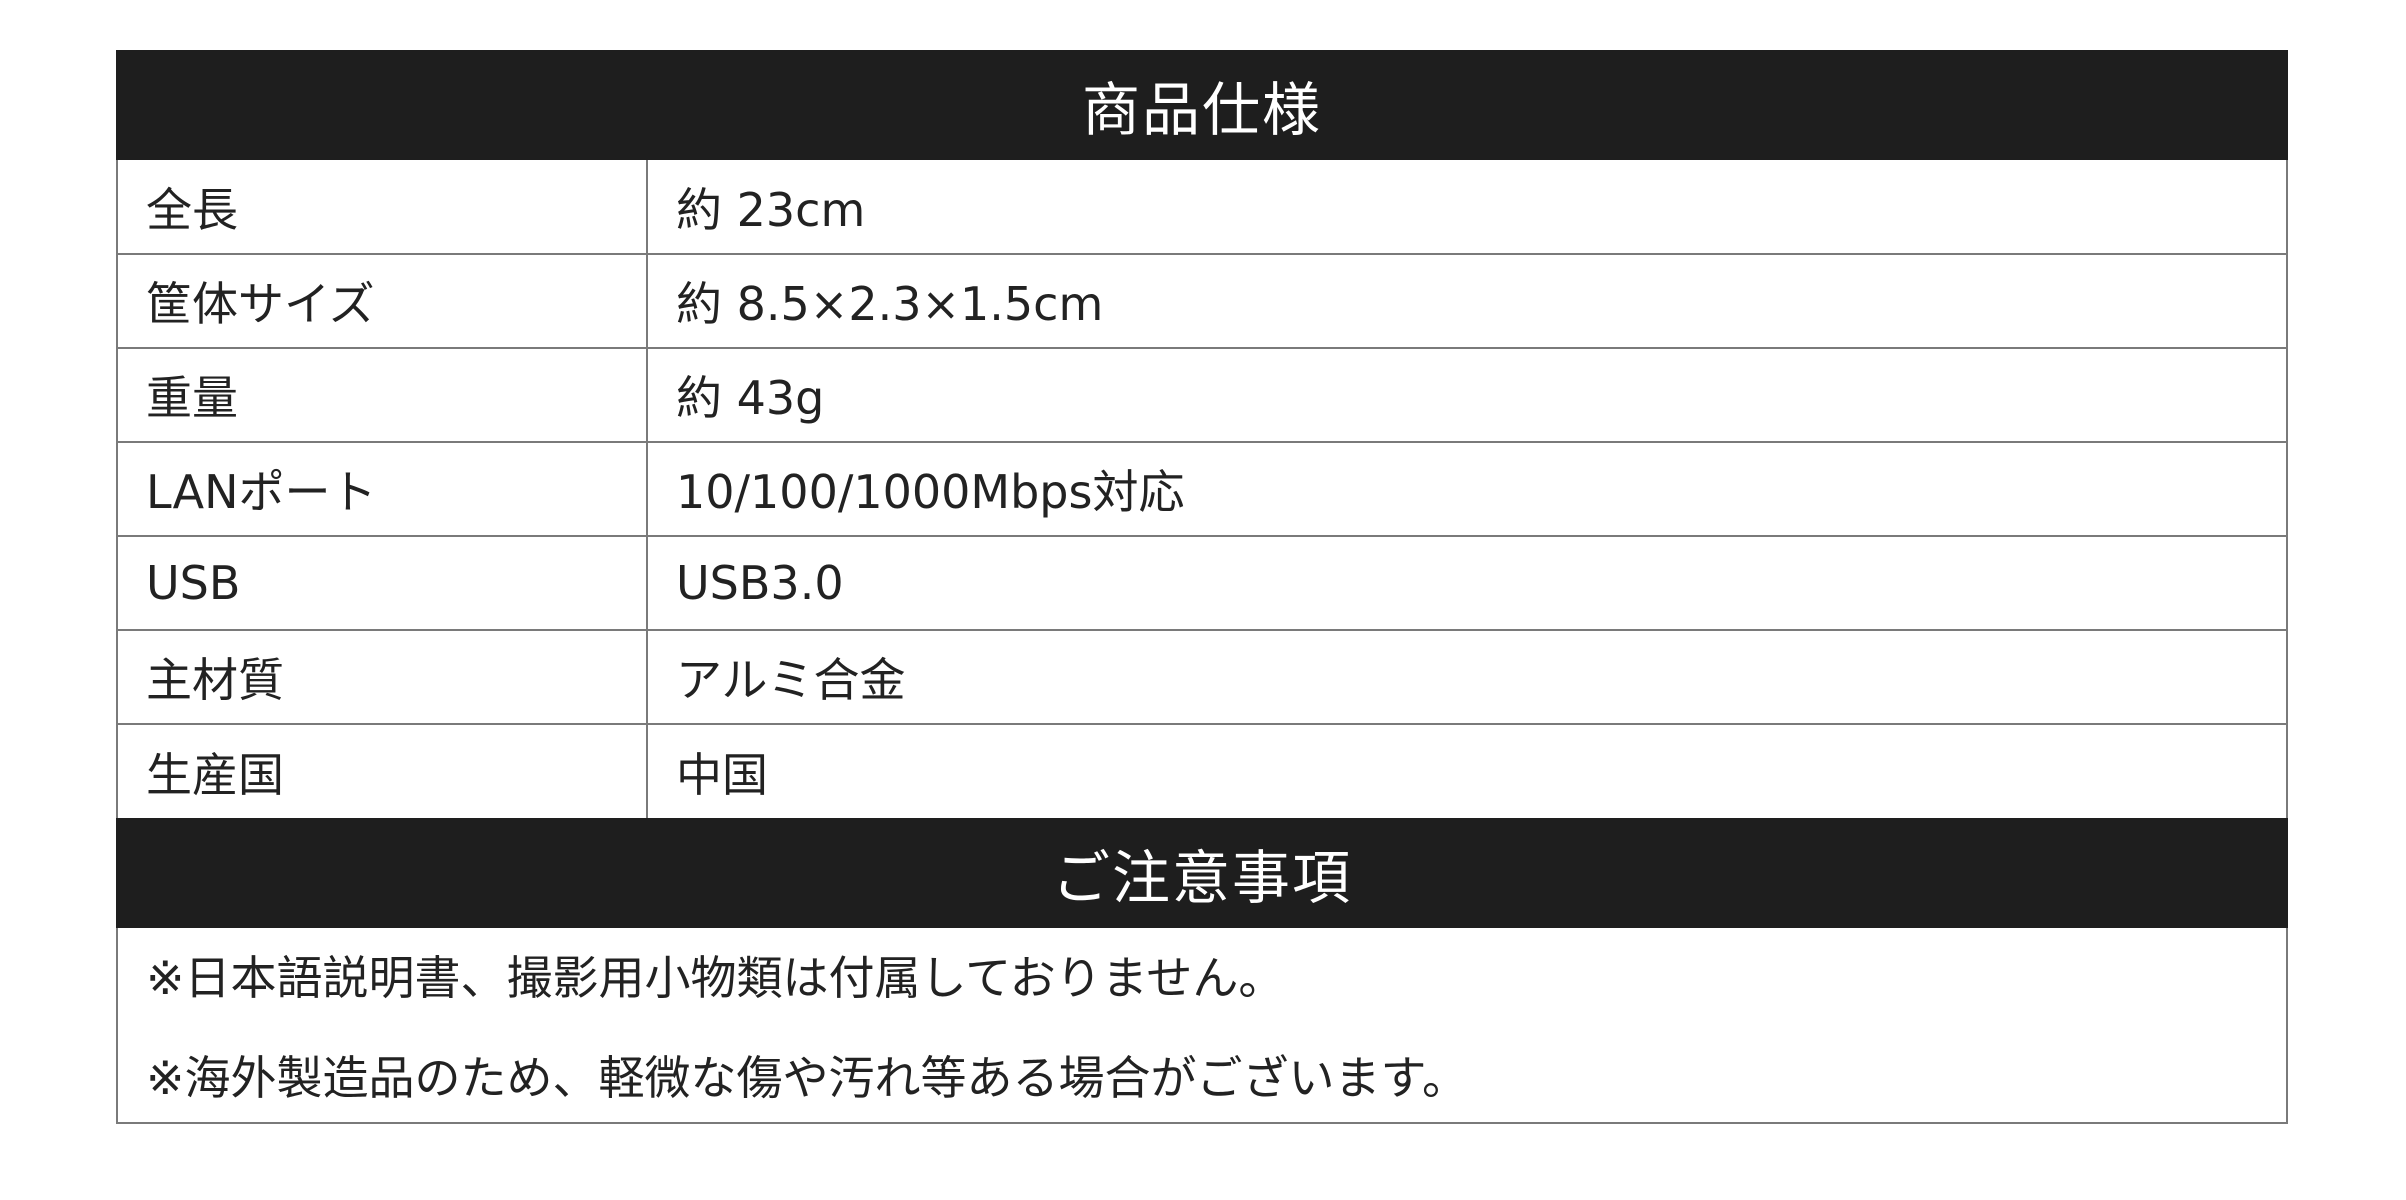 The width and height of the screenshot is (2406, 1200). What do you see at coordinates (715, 978) in the screenshot?
I see `note-item-manual: ※日本語説明書、撮影用小物類は付属しておりません。` at bounding box center [715, 978].